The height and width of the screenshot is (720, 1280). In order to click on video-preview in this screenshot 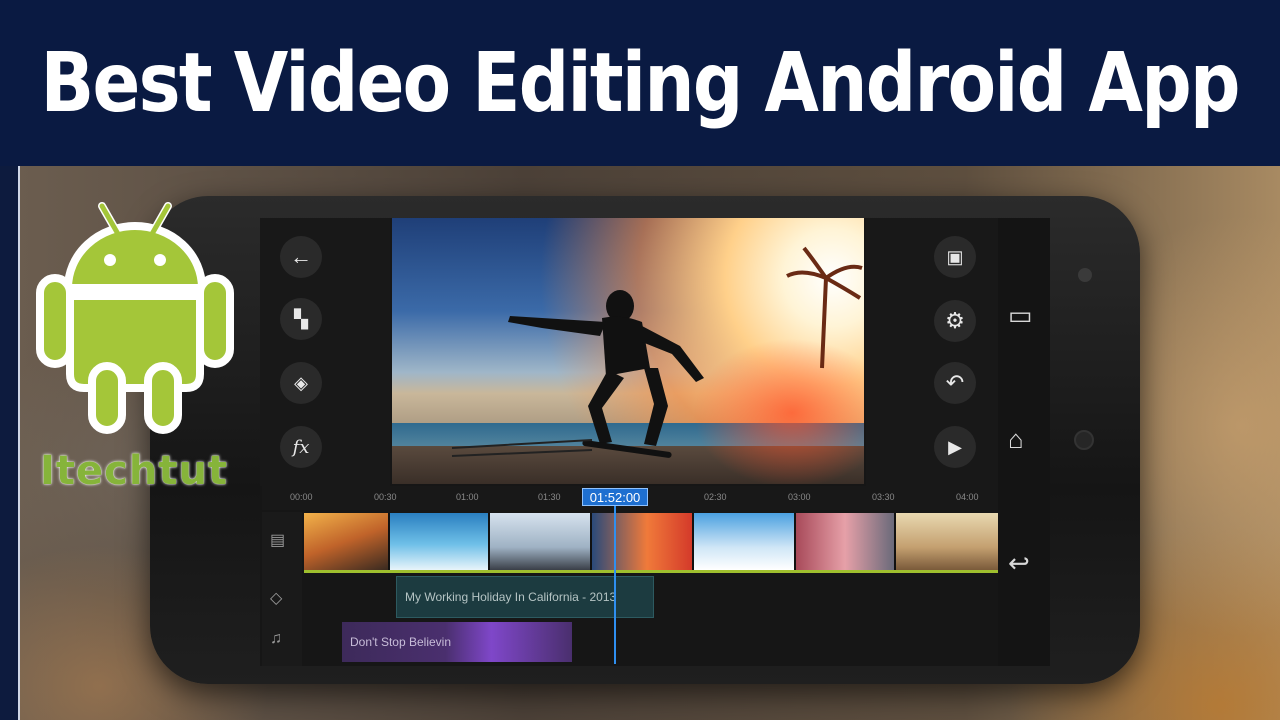, I will do `click(628, 351)`.